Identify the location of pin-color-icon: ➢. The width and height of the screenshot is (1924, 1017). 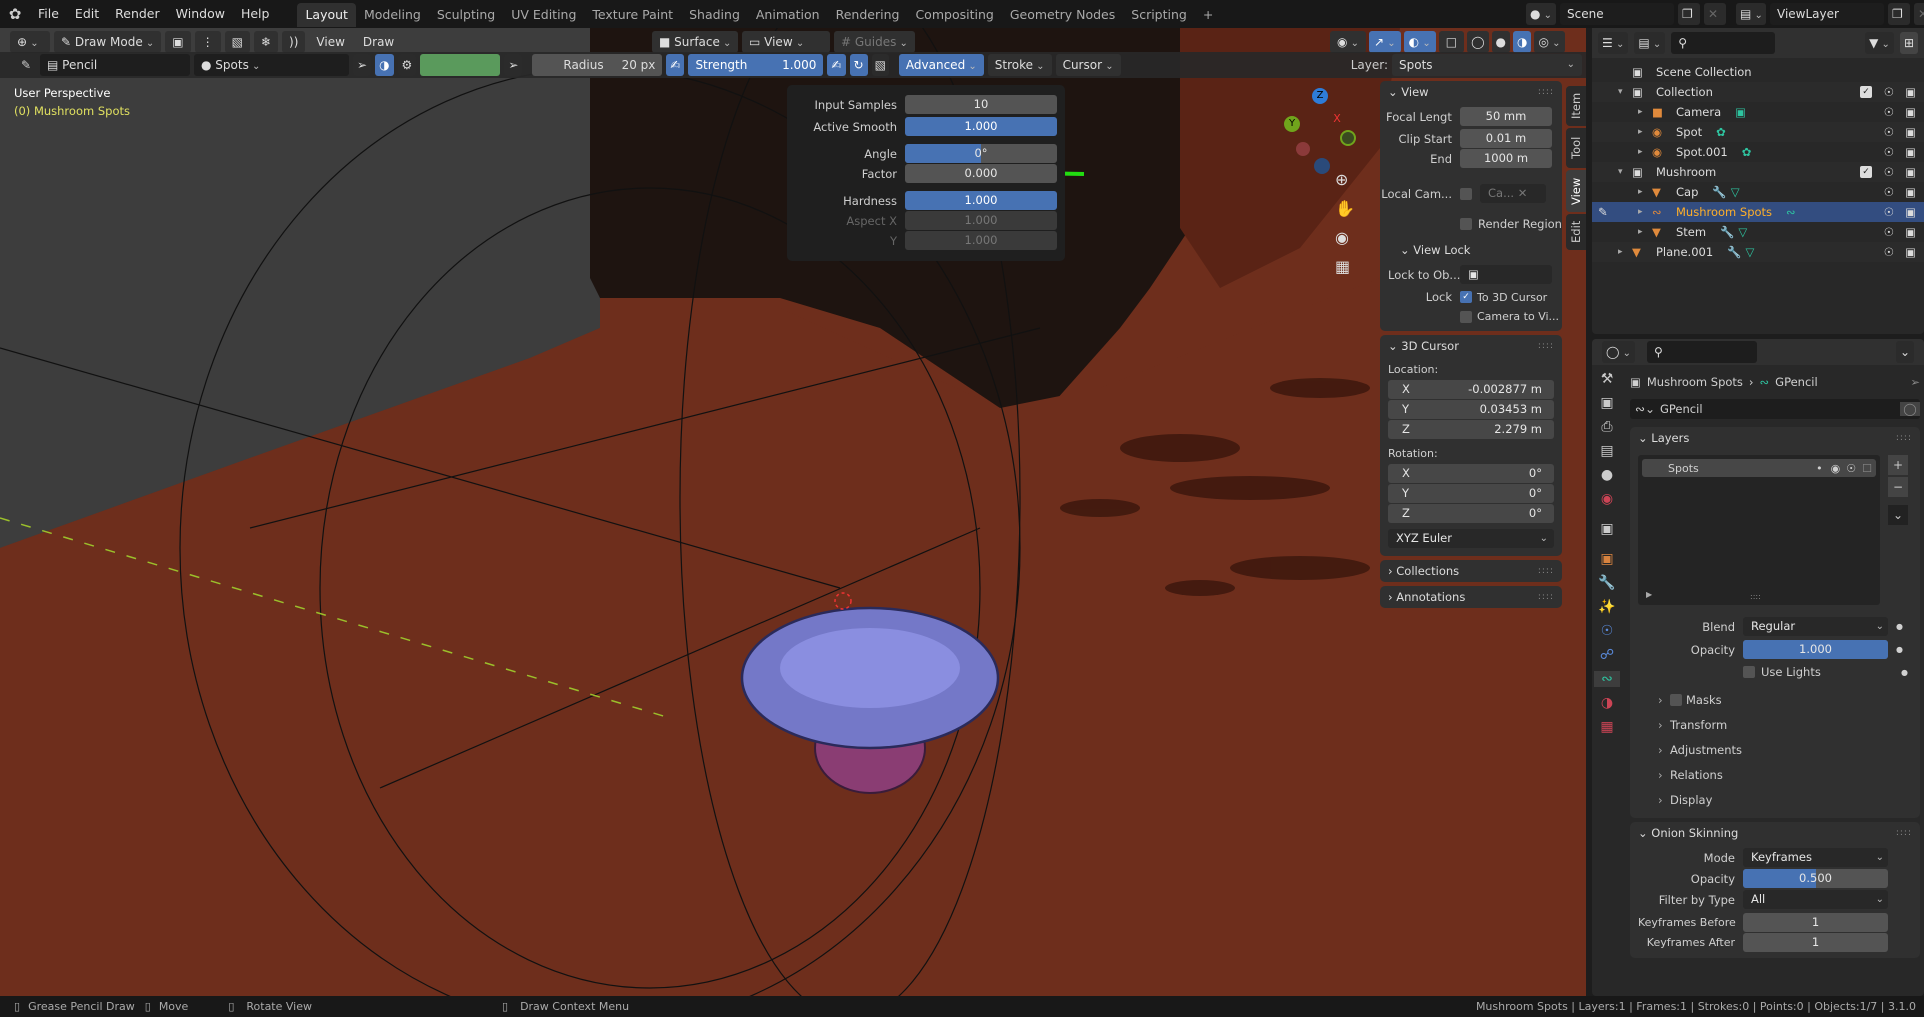
(513, 65).